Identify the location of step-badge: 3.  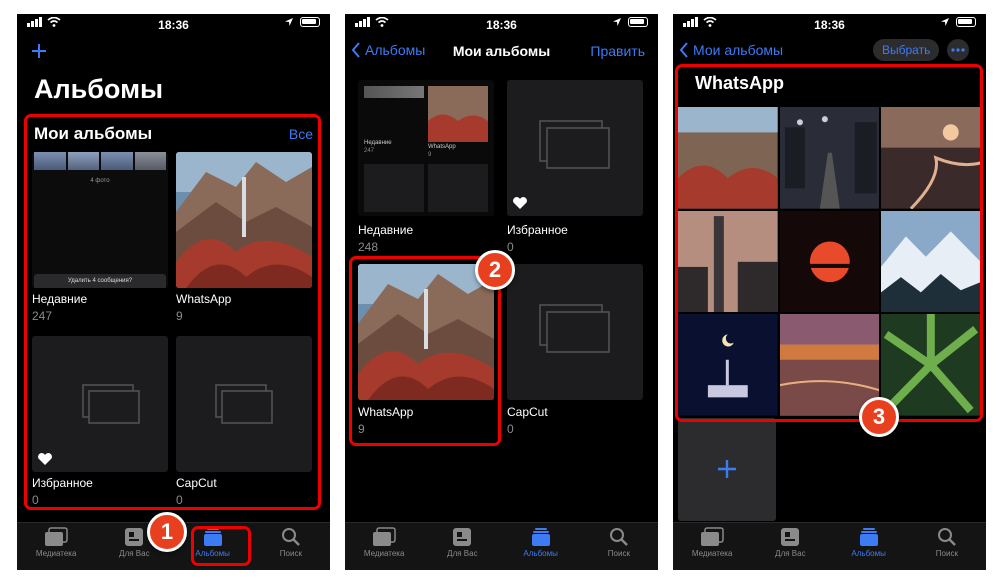
(879, 417).